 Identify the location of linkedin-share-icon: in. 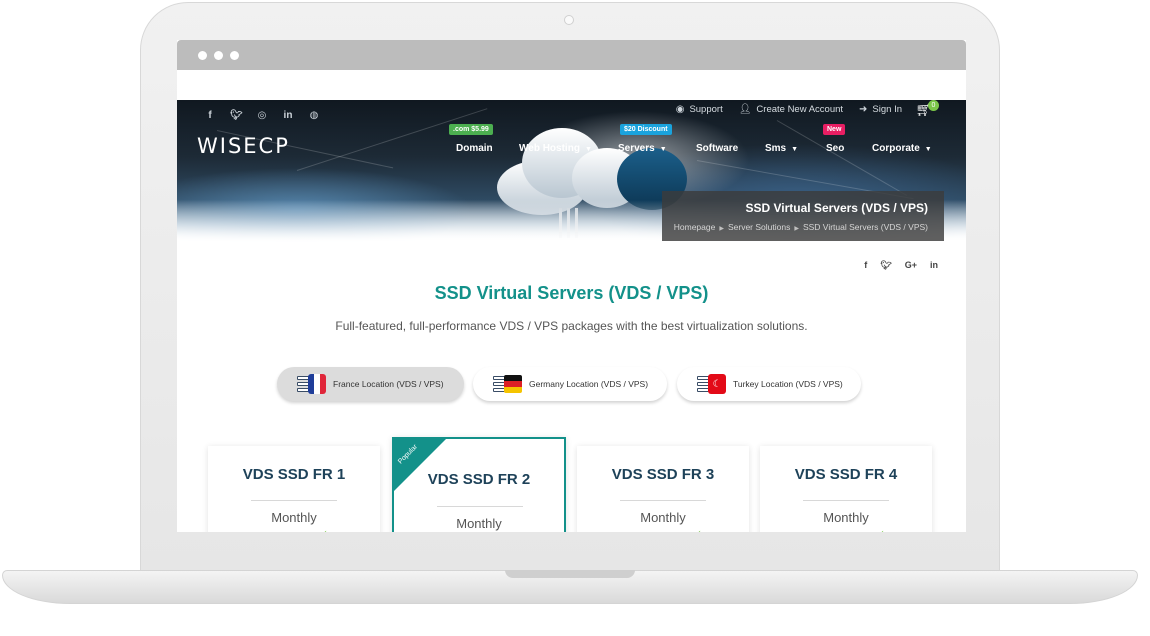
(934, 265).